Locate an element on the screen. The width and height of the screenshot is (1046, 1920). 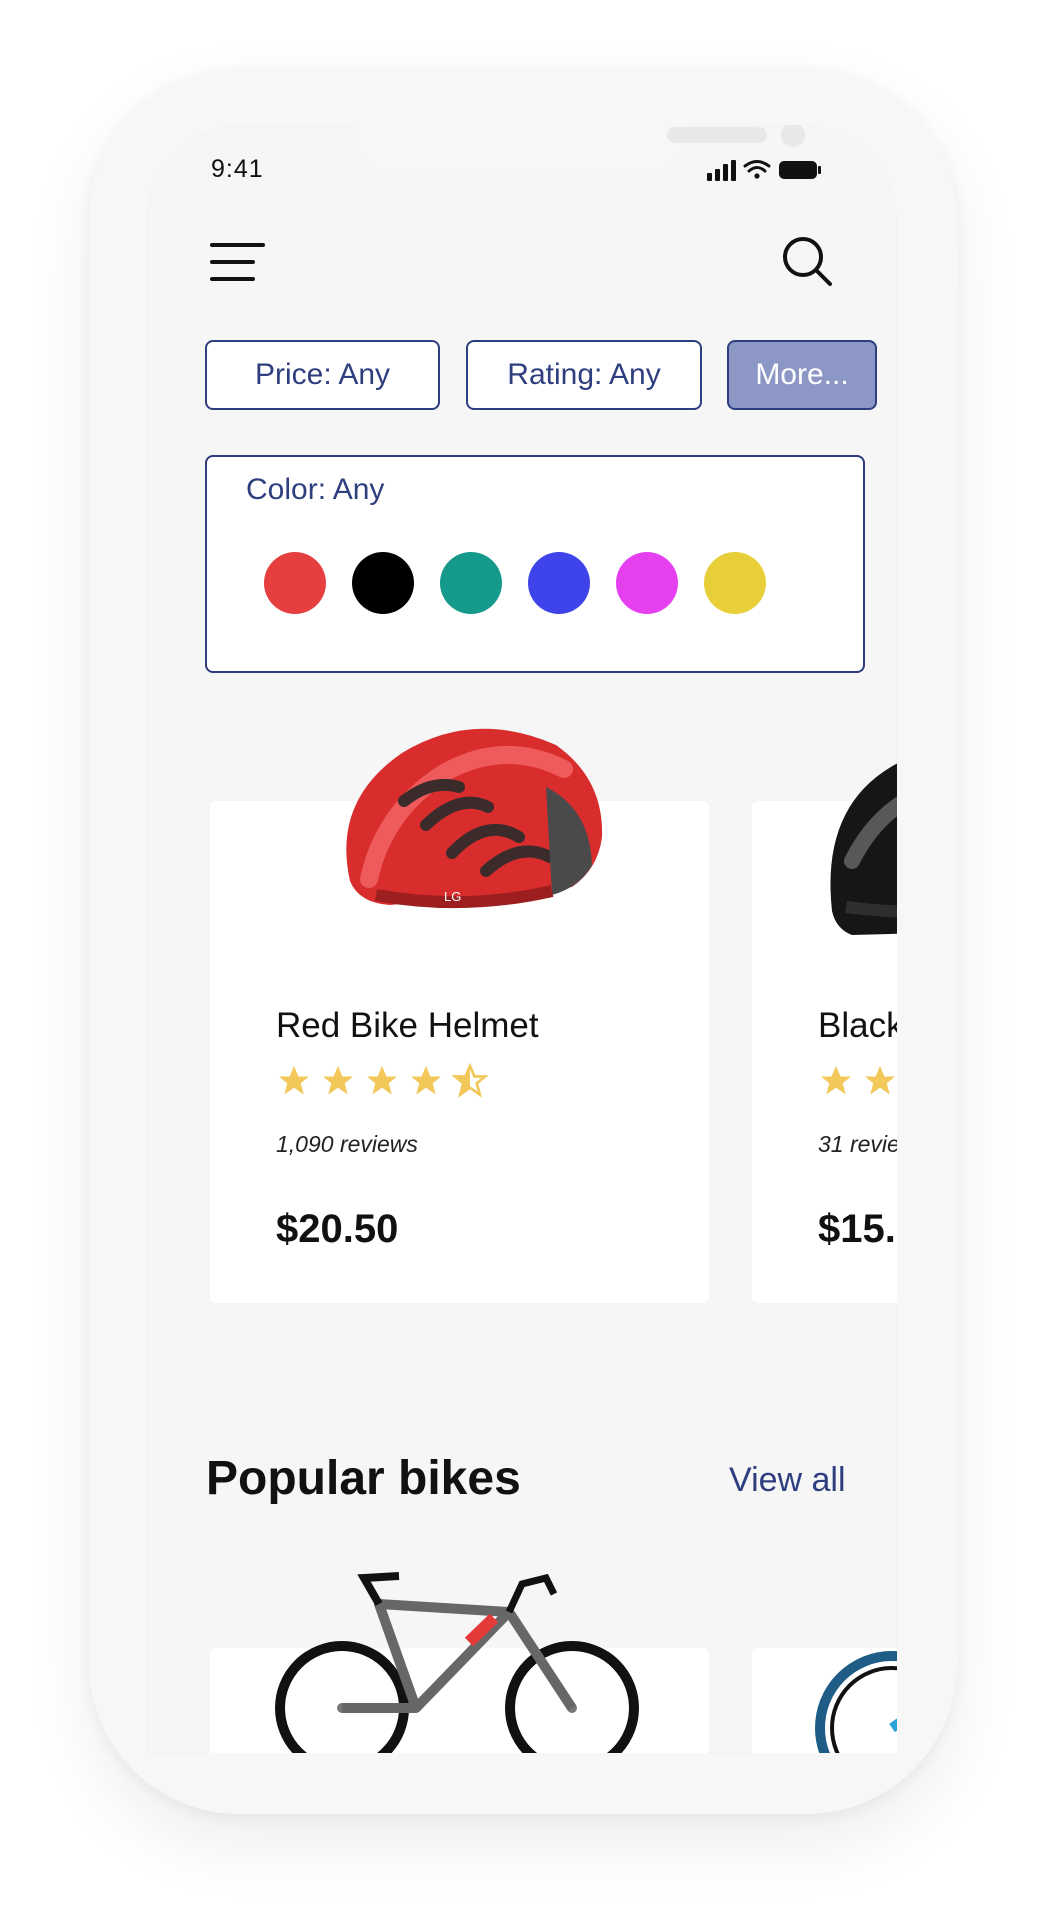
mountain-bike-image is located at coordinates (856, 1702).